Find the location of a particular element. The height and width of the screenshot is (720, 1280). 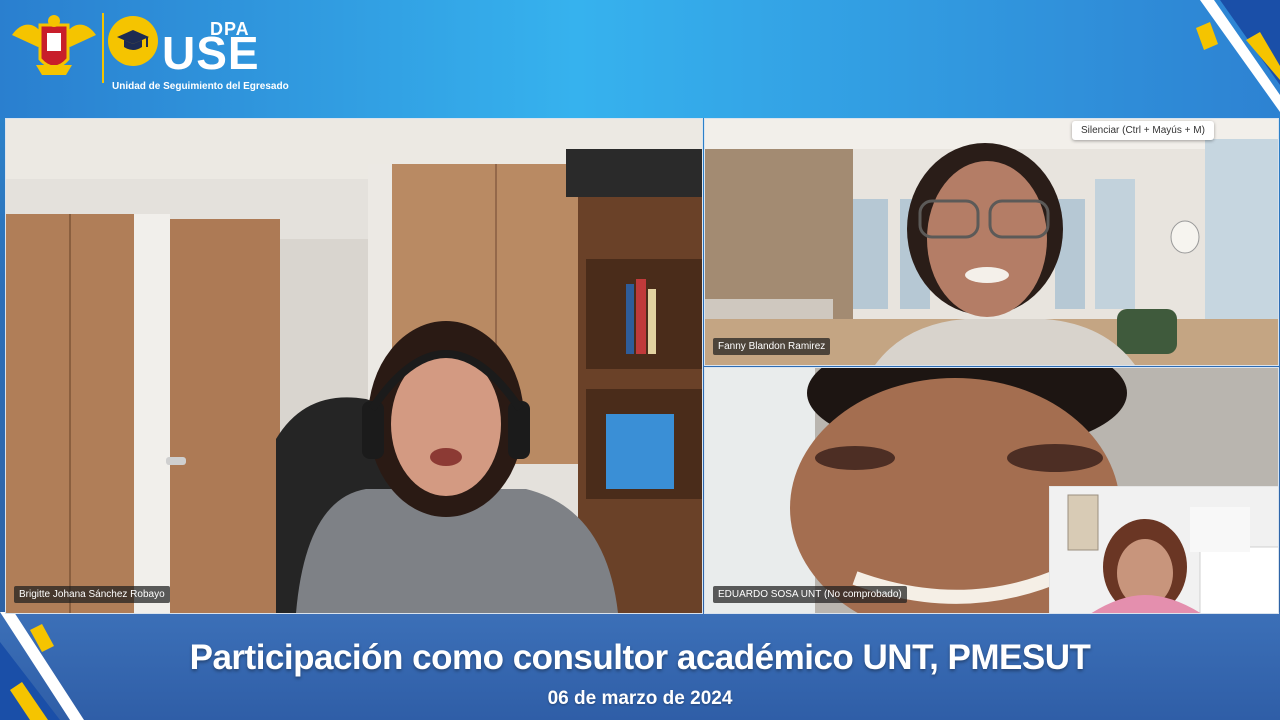

university-crest-icon is located at coordinates (54, 45).